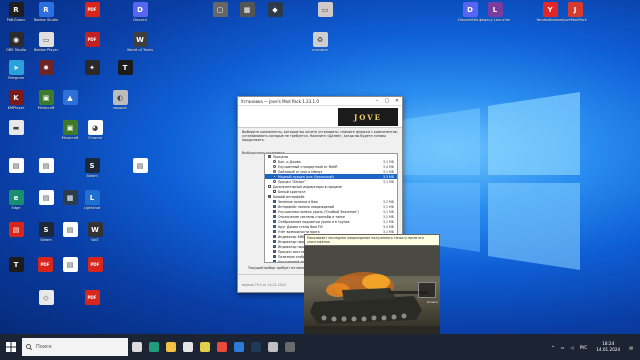 The height and width of the screenshot is (360, 640). I want to click on desktop-shortcut: D Discord, so click(140, 17).